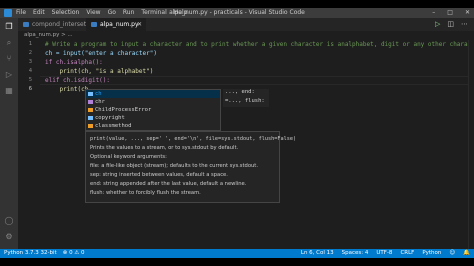 This screenshot has width=474, height=266. What do you see at coordinates (98, 94) in the screenshot?
I see `suggestion-label: ch` at bounding box center [98, 94].